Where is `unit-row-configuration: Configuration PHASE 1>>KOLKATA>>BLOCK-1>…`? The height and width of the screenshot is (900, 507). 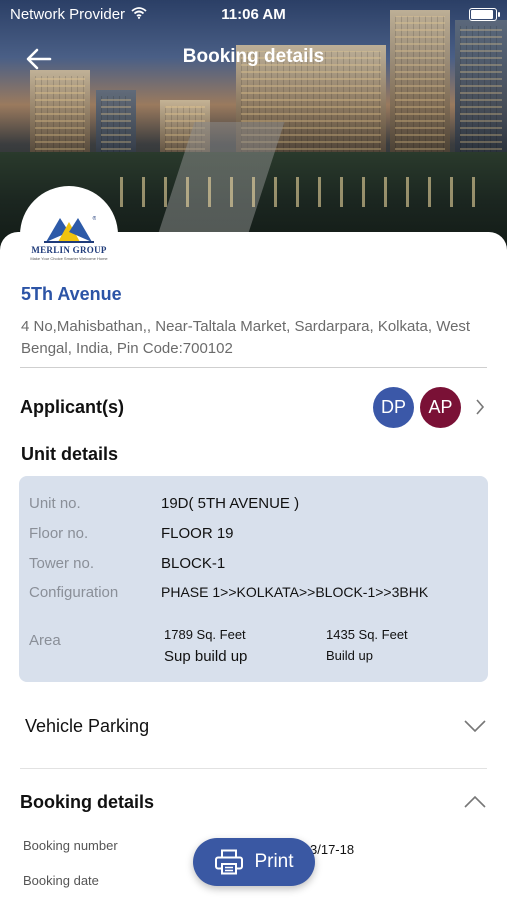 unit-row-configuration: Configuration PHASE 1>>KOLKATA>>BLOCK-1>… is located at coordinates (253, 592).